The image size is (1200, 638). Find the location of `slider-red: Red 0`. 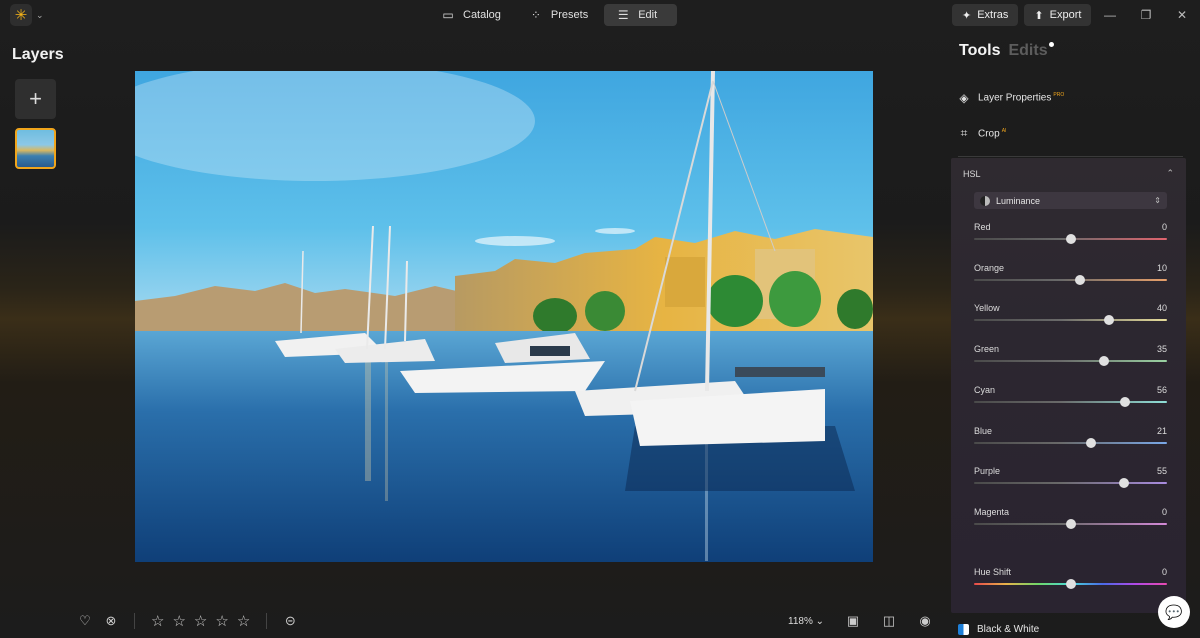

slider-red: Red 0 is located at coordinates (1070, 237).